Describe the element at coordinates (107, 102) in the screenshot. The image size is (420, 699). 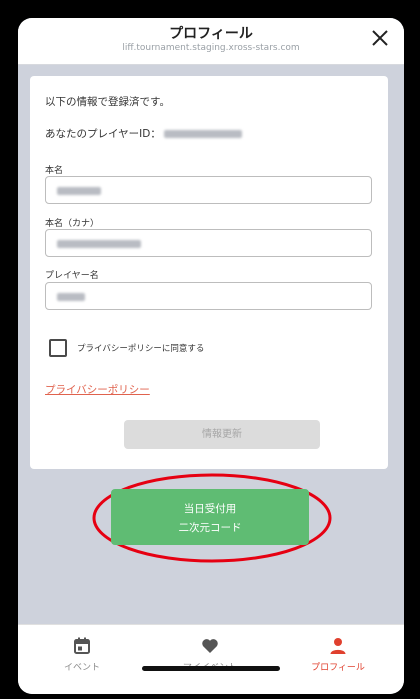
I see `registered-text: 以下の情報で登録済です。` at that location.